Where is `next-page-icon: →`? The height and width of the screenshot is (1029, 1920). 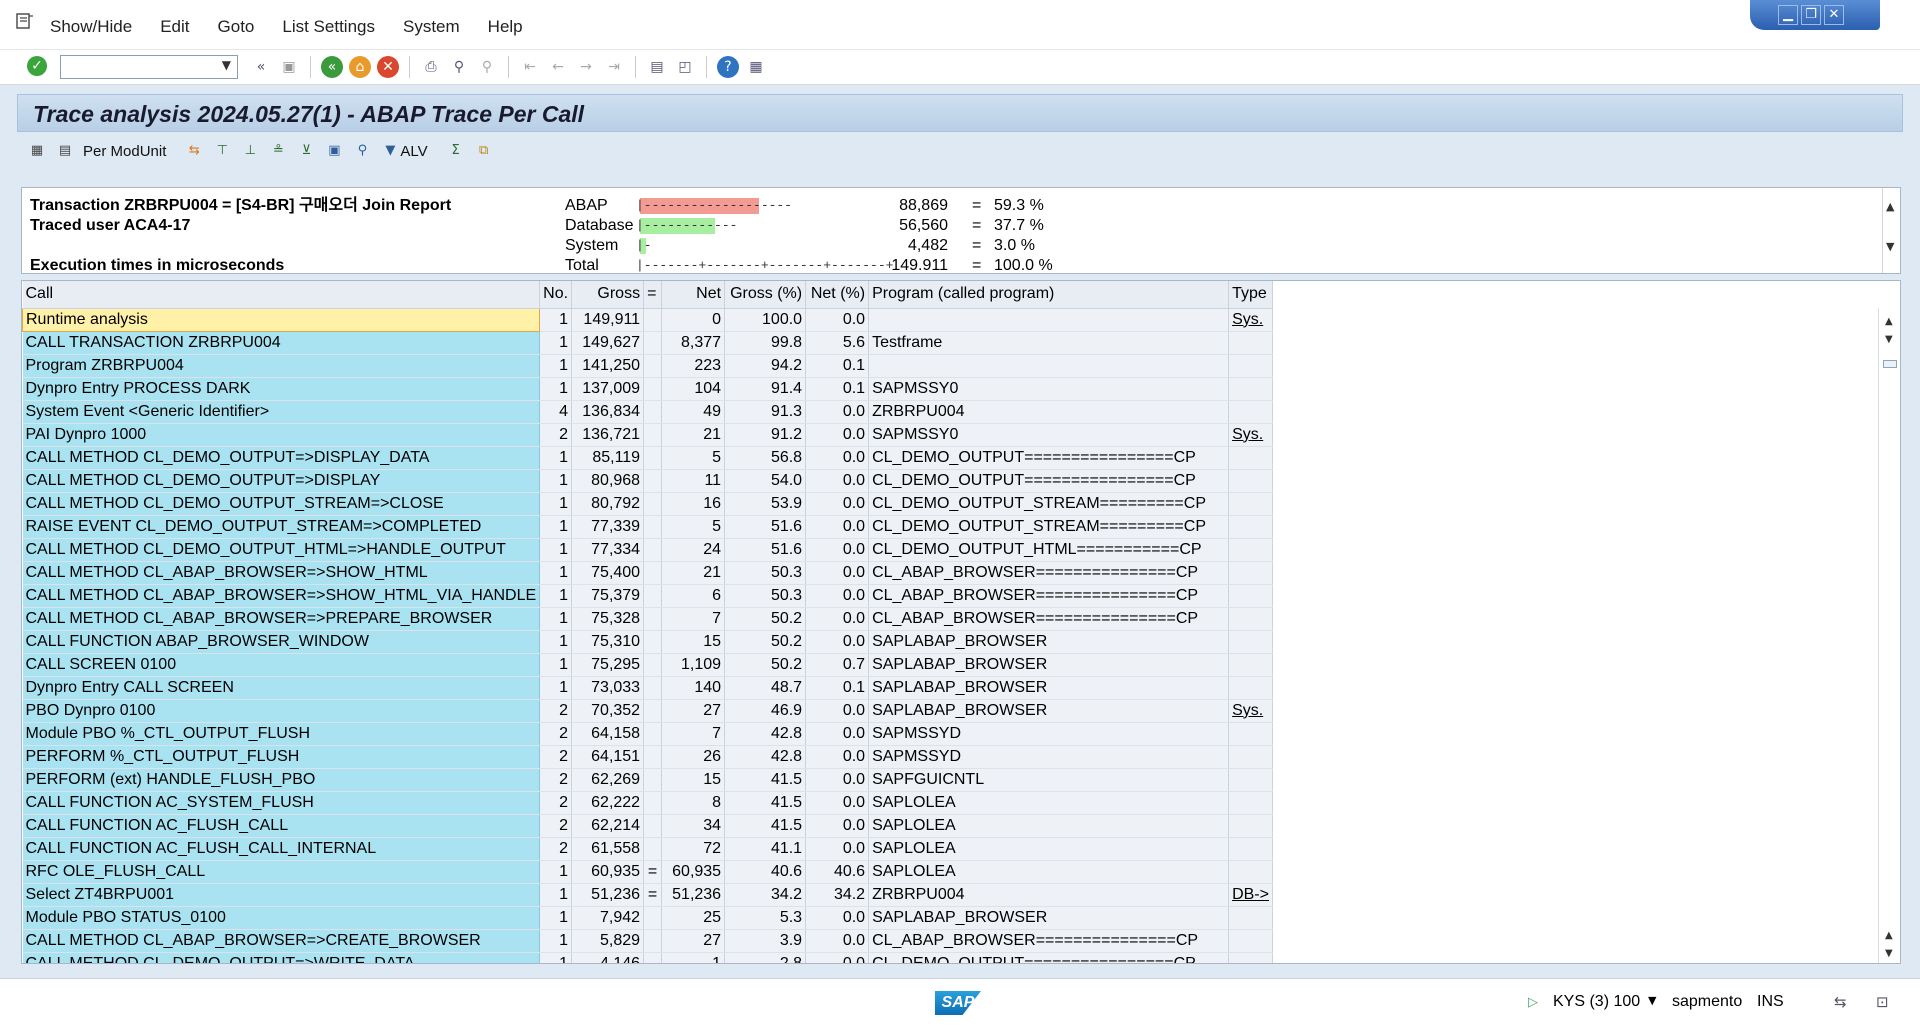 next-page-icon: → is located at coordinates (586, 67).